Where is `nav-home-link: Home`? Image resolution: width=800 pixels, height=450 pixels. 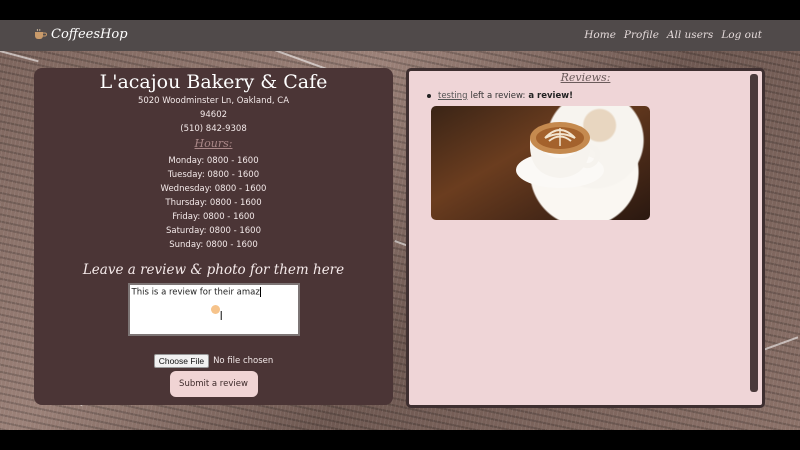 nav-home-link: Home is located at coordinates (600, 35).